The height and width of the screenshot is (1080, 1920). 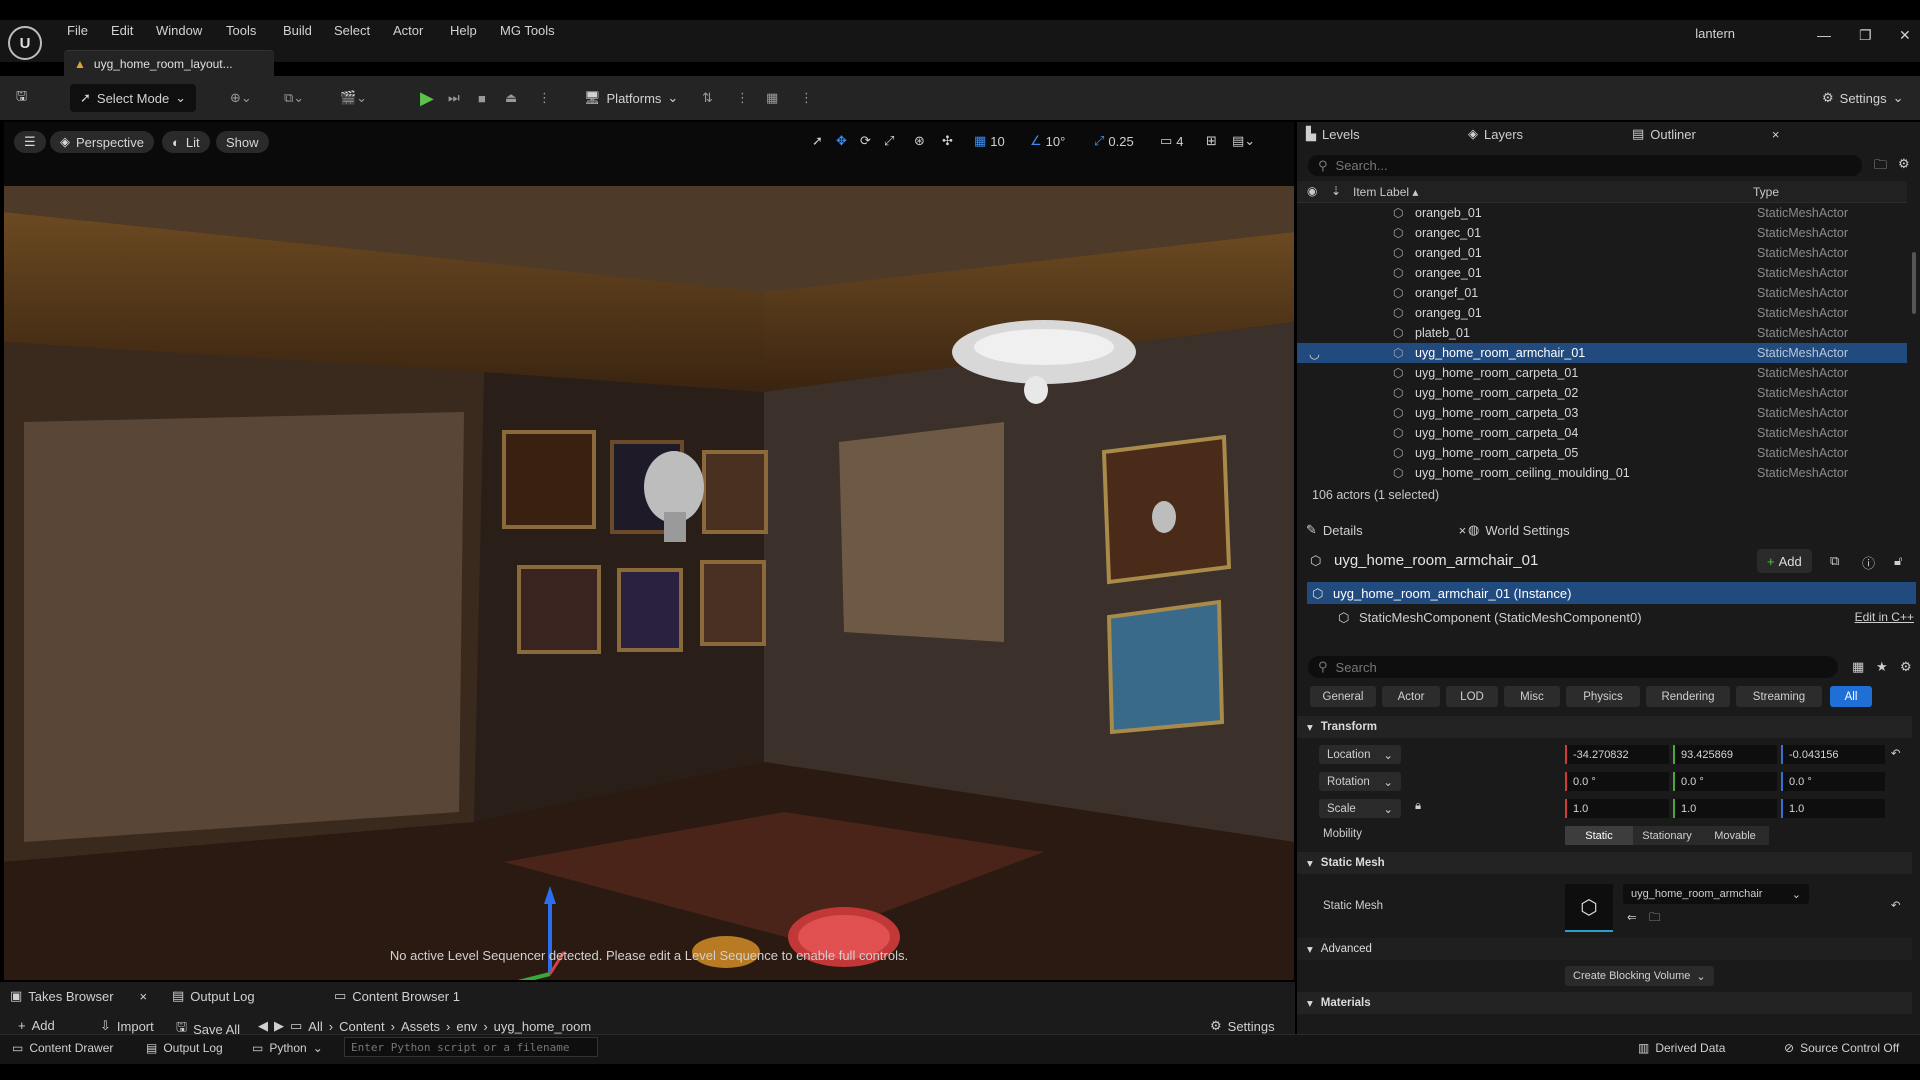 I want to click on outliner-row: ⬡ orangee_01 StaticMeshActor, so click(x=1602, y=273).